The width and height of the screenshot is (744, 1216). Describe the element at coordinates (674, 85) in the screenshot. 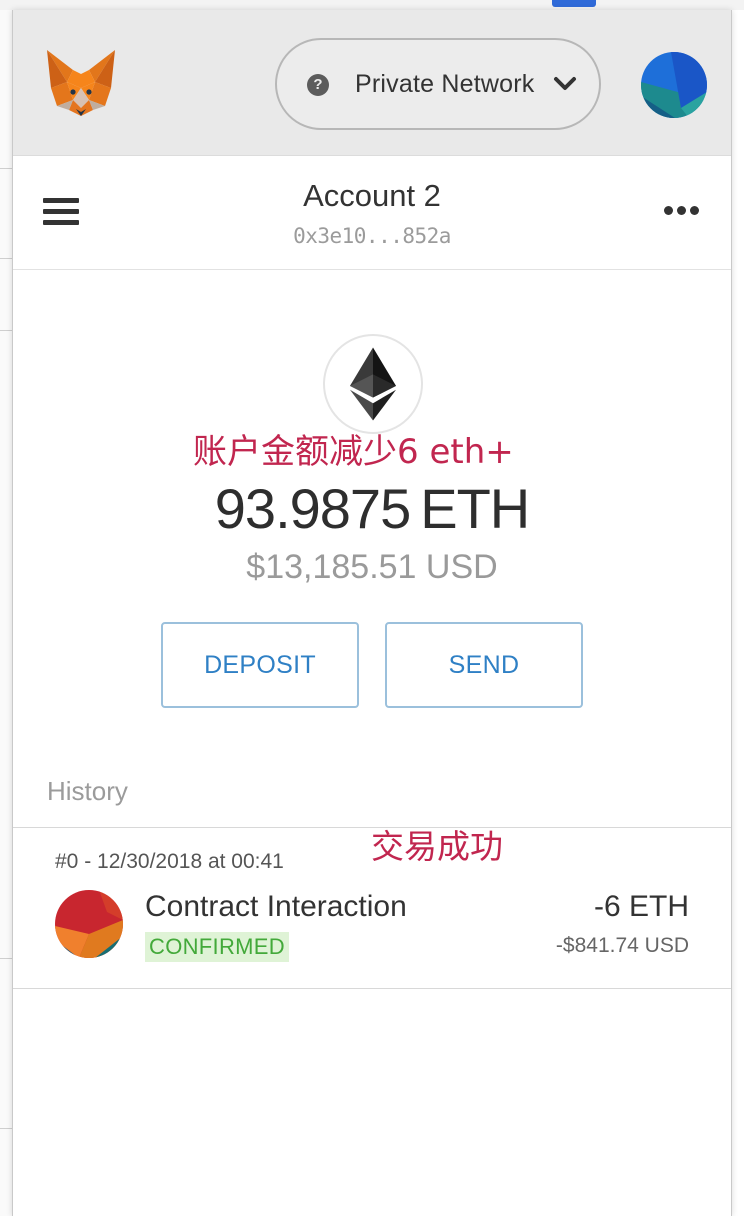

I see `account-identicon` at that location.